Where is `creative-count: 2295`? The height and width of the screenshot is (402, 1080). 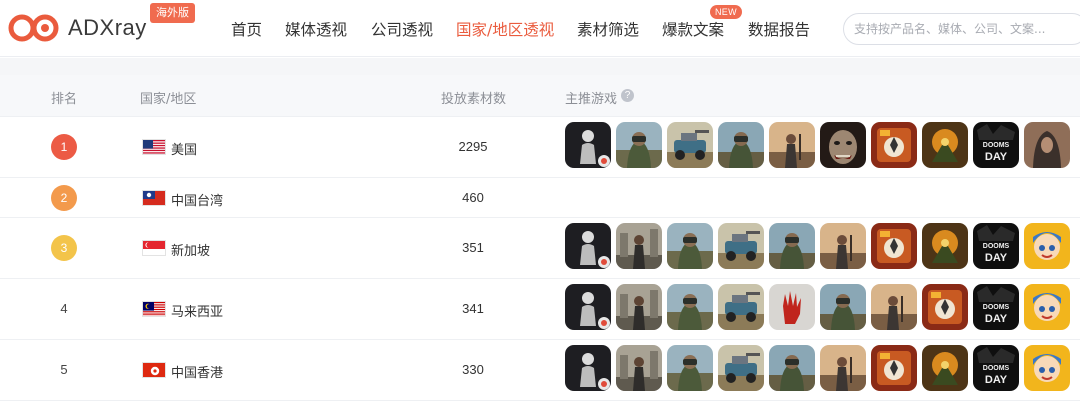
creative-count: 2295 is located at coordinates (473, 146).